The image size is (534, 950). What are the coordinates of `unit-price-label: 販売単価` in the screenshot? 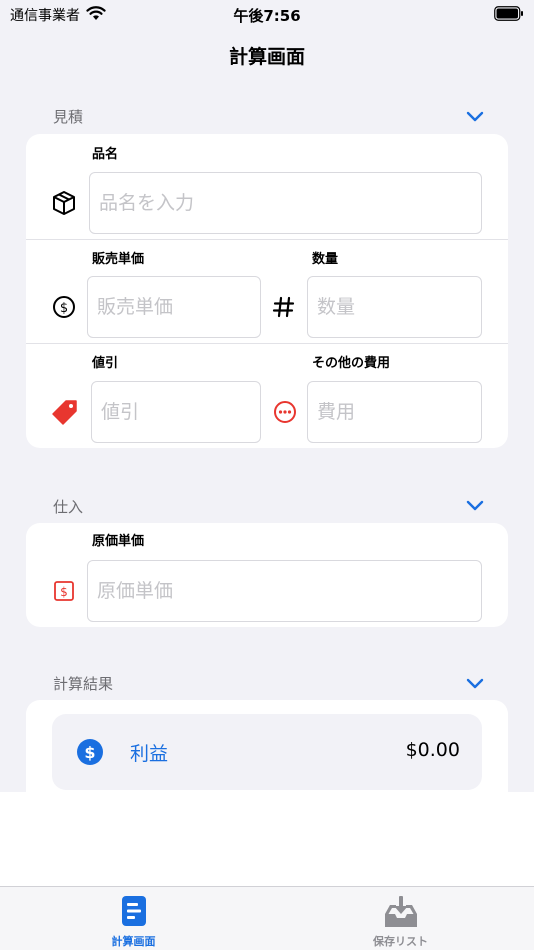 It's located at (118, 259).